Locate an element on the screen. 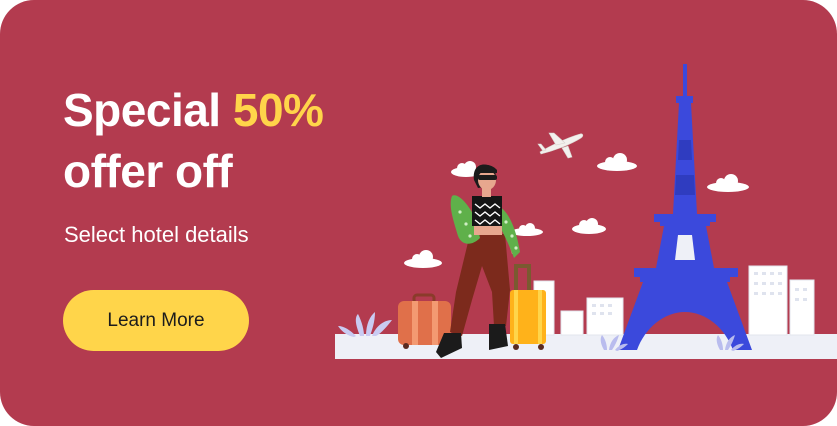 This screenshot has height=426, width=837. headline-suffix: offer off is located at coordinates (148, 171).